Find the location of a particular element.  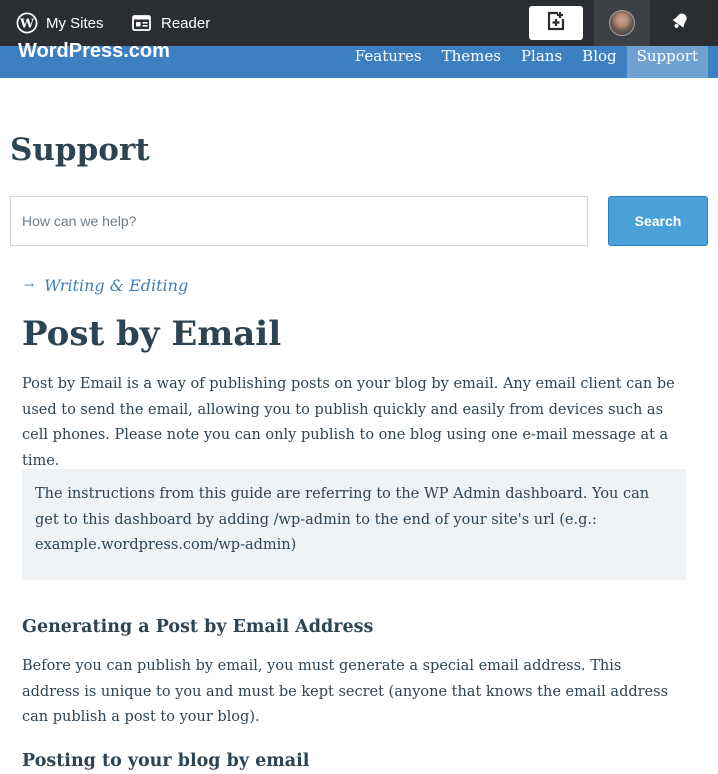

reader-icon is located at coordinates (141, 23).